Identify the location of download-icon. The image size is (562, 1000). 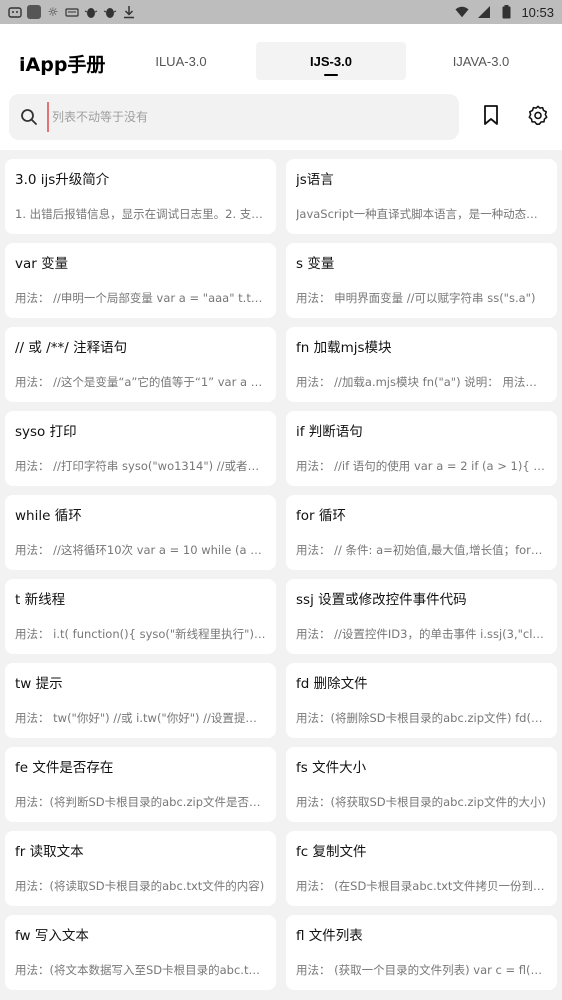
(129, 12).